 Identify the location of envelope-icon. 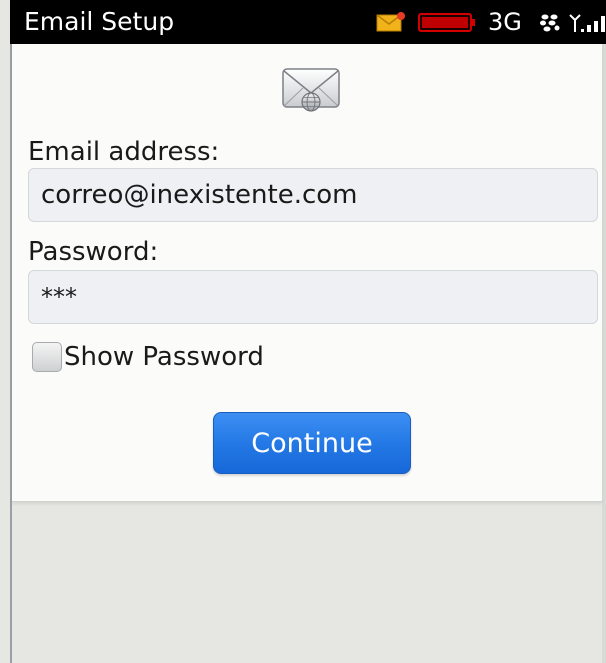
(311, 89).